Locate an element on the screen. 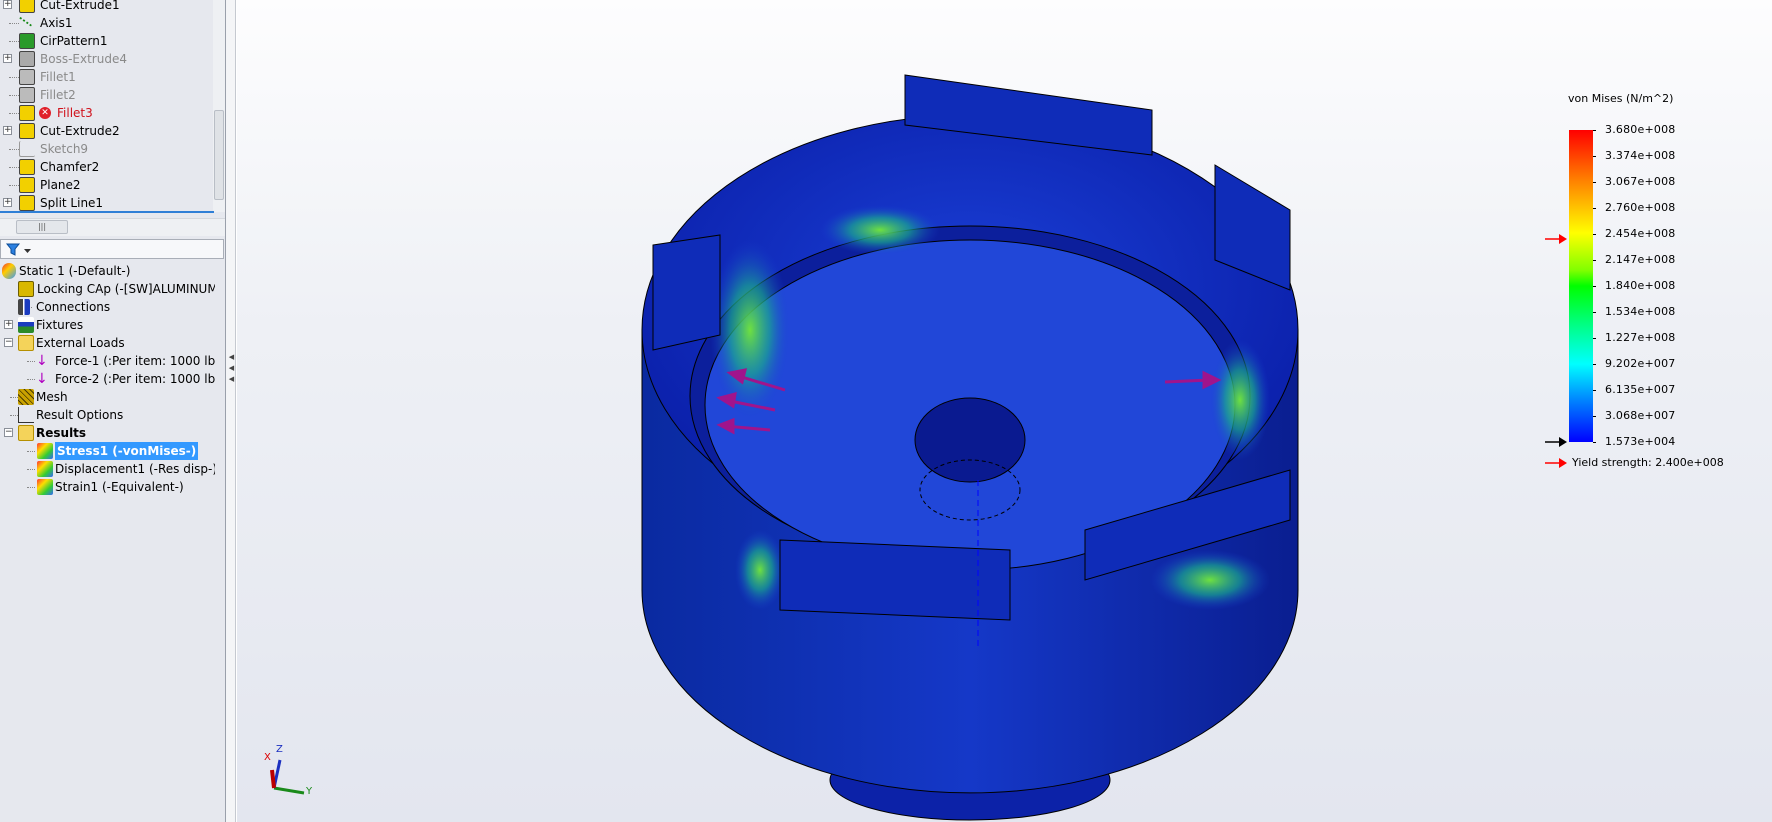 The image size is (1772, 822). legend-title: von Mises (N/m^2) is located at coordinates (1621, 98).